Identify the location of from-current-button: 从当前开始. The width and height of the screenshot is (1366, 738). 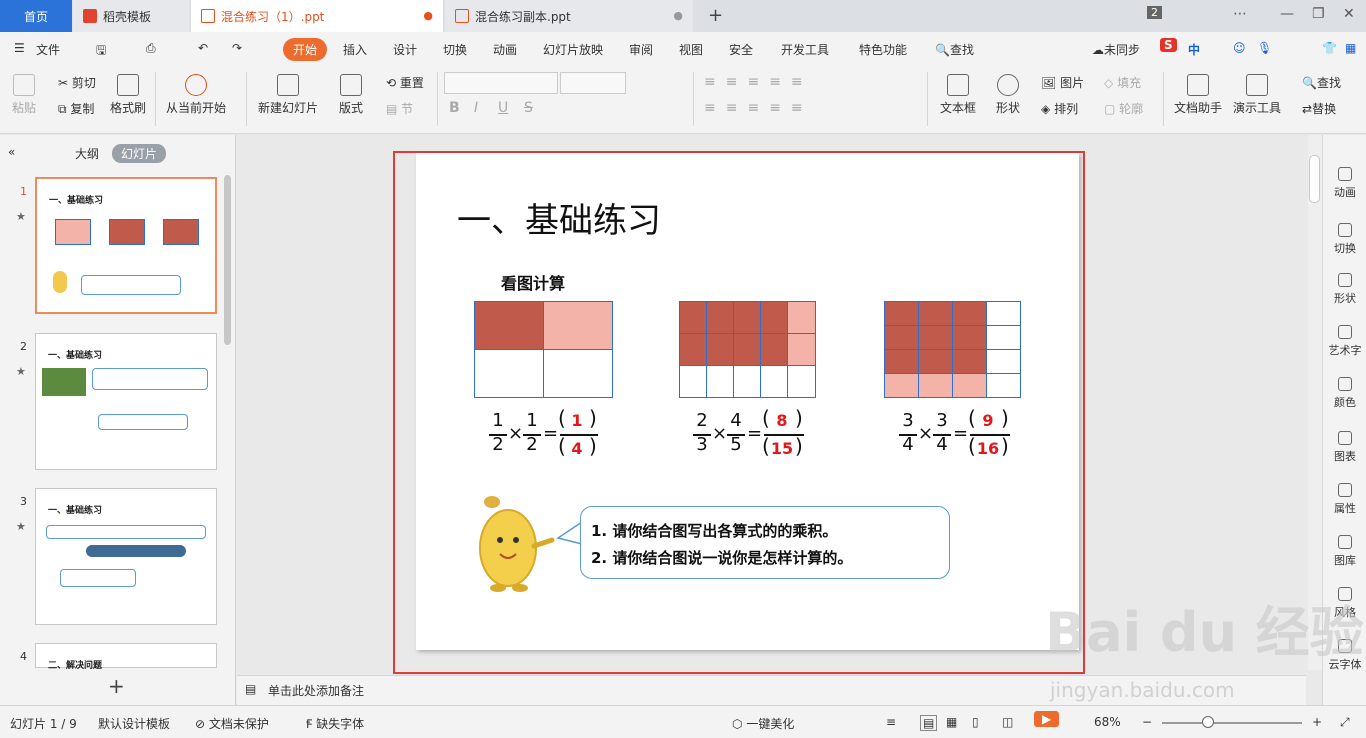
(196, 95).